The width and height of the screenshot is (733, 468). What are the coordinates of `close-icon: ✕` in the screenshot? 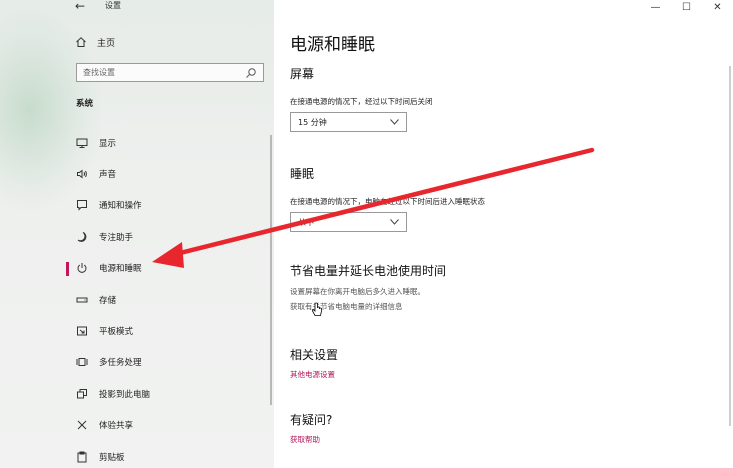 It's located at (717, 7).